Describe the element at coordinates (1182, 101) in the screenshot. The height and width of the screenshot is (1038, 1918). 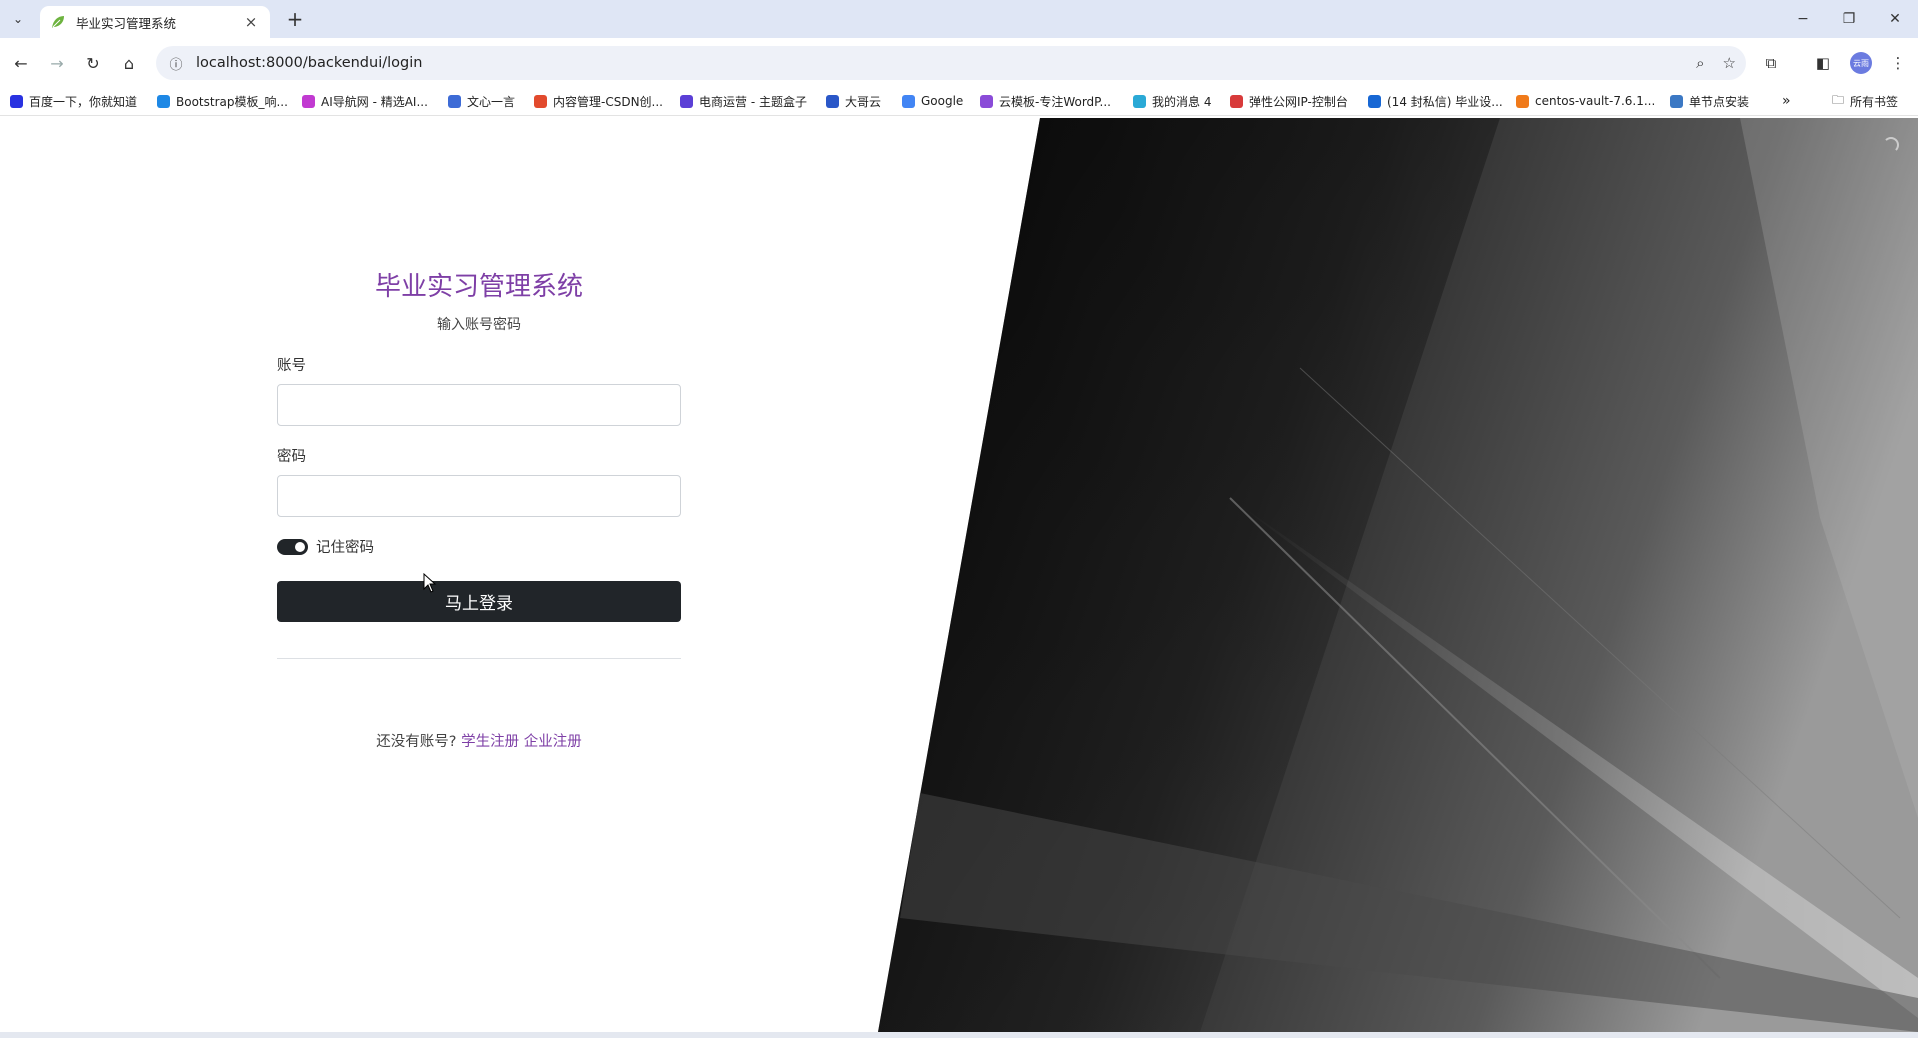
I see `bookmark-label: 我的消息 4` at that location.